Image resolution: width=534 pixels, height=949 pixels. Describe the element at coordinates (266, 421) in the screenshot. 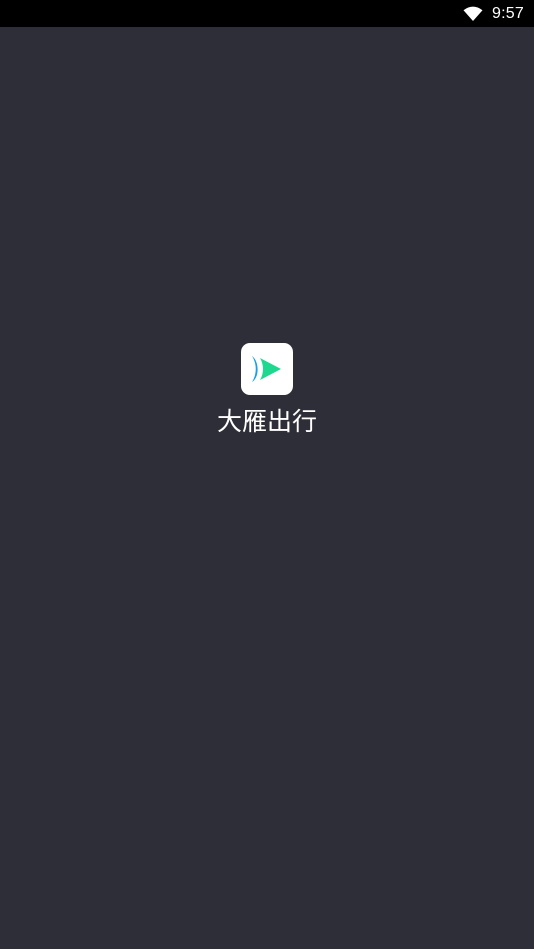

I see `app-name: 大雁出行` at that location.